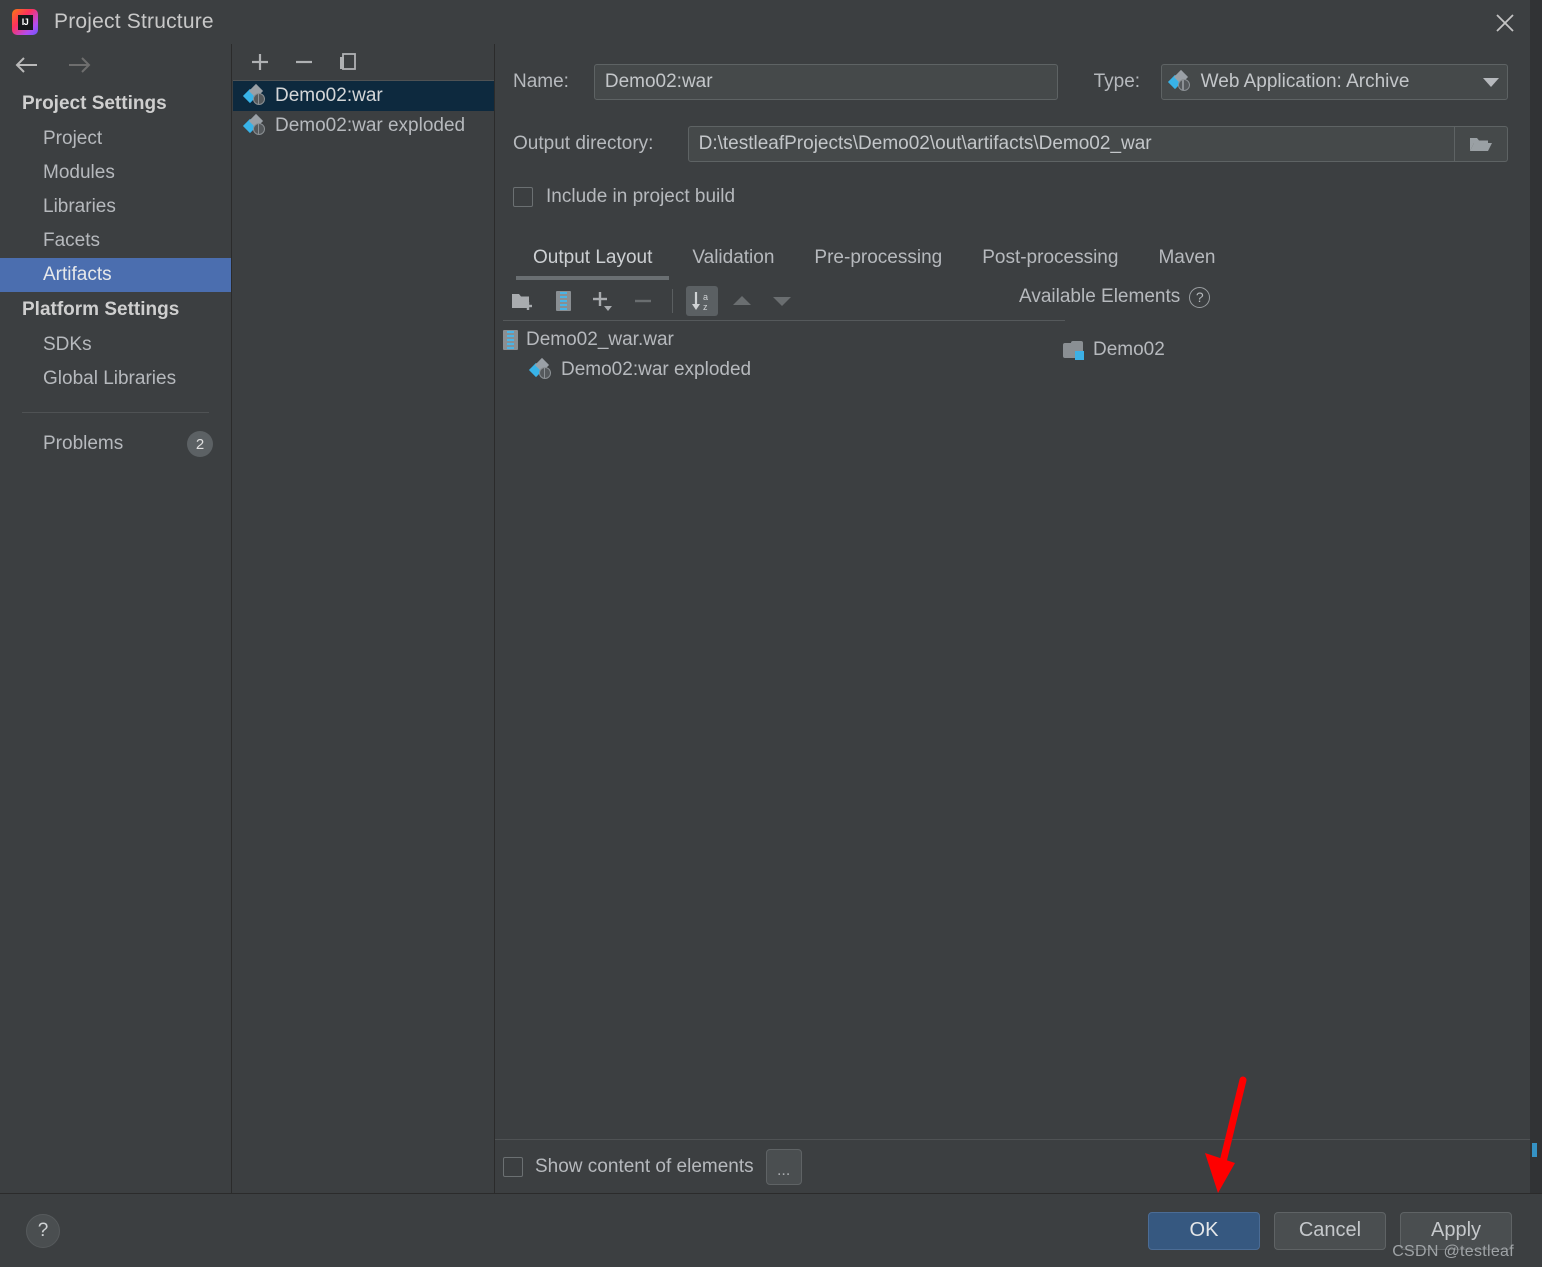 Image resolution: width=1542 pixels, height=1267 pixels. I want to click on toolbar-divider, so click(672, 301).